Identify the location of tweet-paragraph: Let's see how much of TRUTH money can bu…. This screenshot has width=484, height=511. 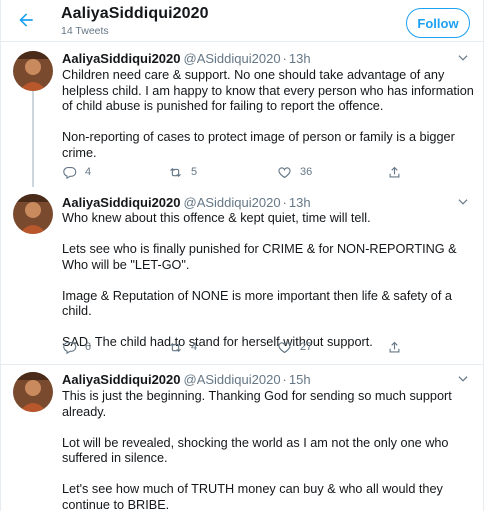
(252, 496).